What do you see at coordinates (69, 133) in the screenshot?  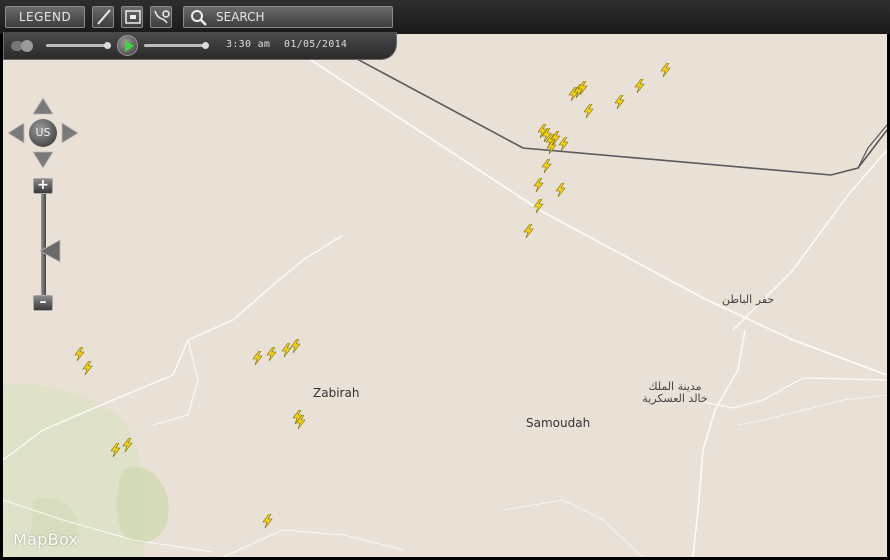 I see `pan-right-icon` at bounding box center [69, 133].